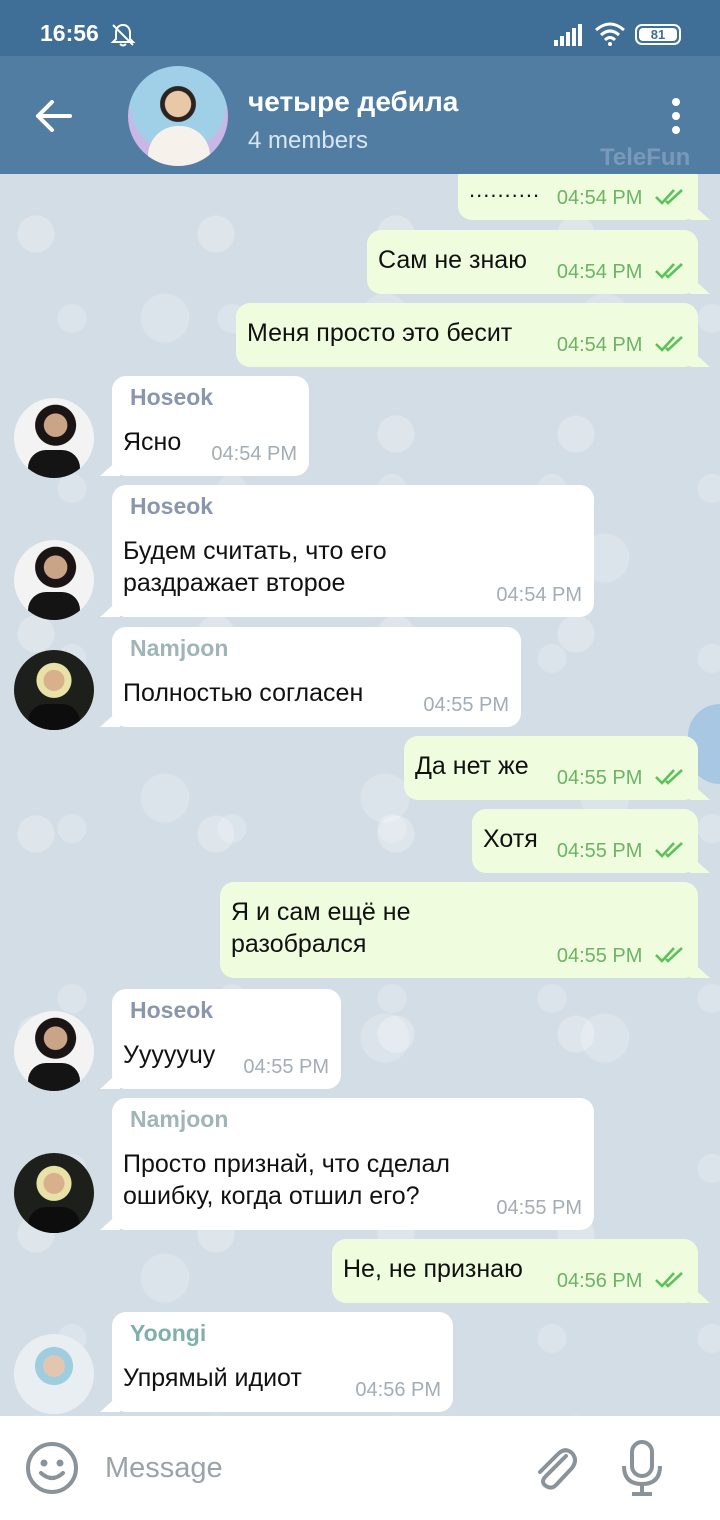  What do you see at coordinates (299, 944) in the screenshot?
I see `message-text-line: разобрался` at bounding box center [299, 944].